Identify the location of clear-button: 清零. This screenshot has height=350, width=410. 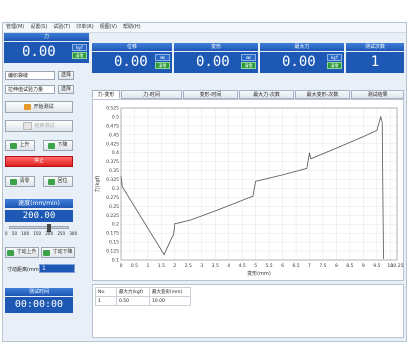
(20, 181).